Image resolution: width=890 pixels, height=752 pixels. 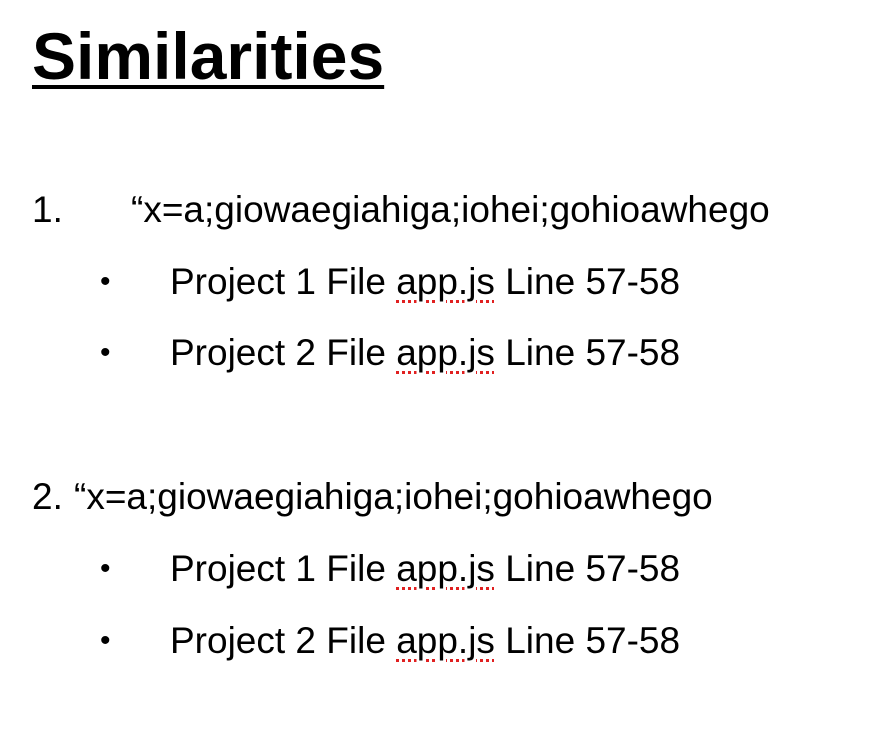 I want to click on page-title: Similarities, so click(x=208, y=56).